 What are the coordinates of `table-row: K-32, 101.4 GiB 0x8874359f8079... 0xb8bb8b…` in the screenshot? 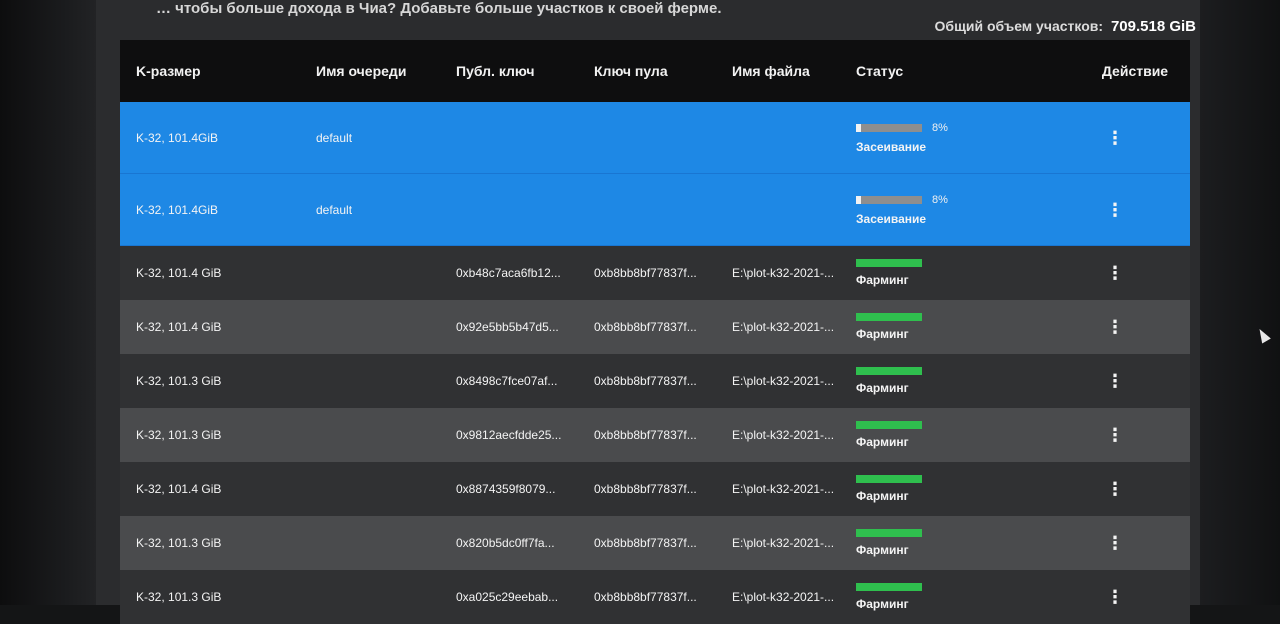 It's located at (655, 489).